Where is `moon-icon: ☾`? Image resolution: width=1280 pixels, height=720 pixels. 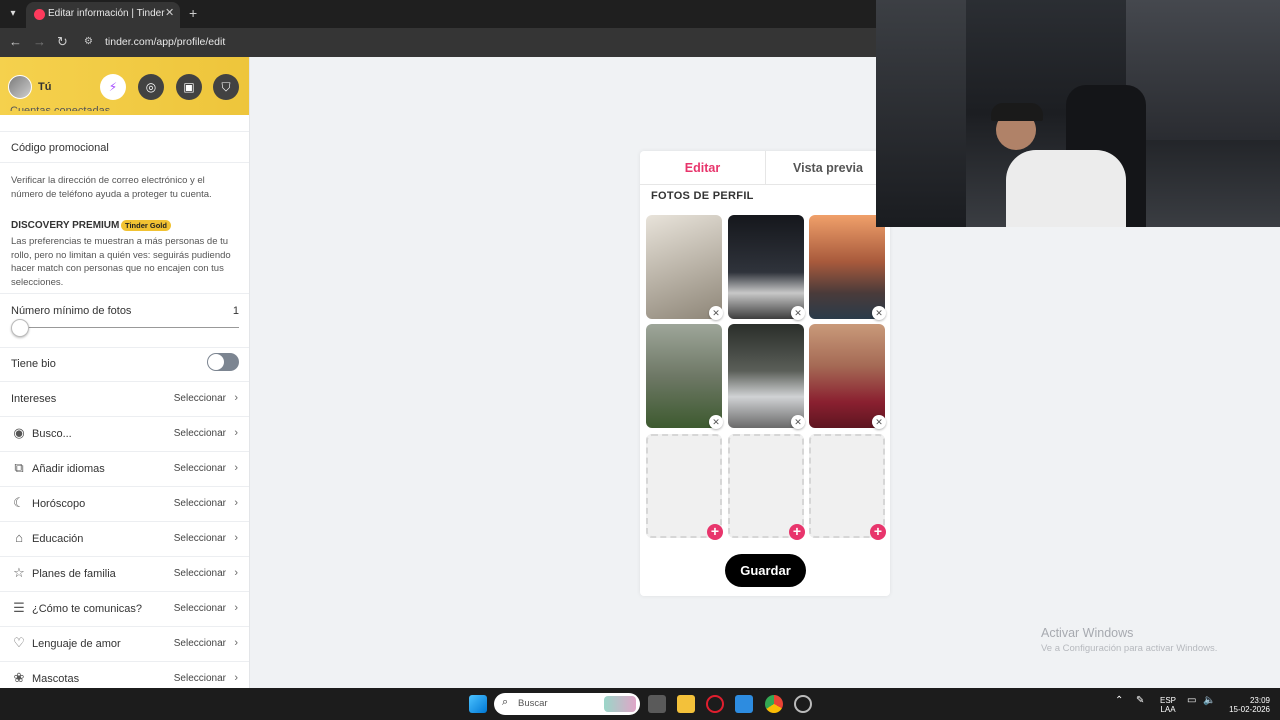
moon-icon: ☾ is located at coordinates (19, 502).